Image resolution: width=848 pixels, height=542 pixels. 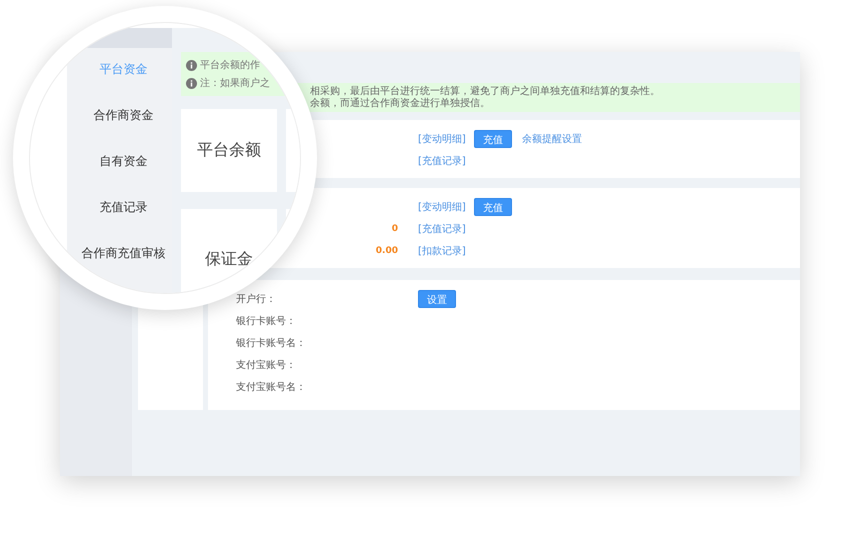 I want to click on field-label: 开户行：, so click(x=256, y=299).